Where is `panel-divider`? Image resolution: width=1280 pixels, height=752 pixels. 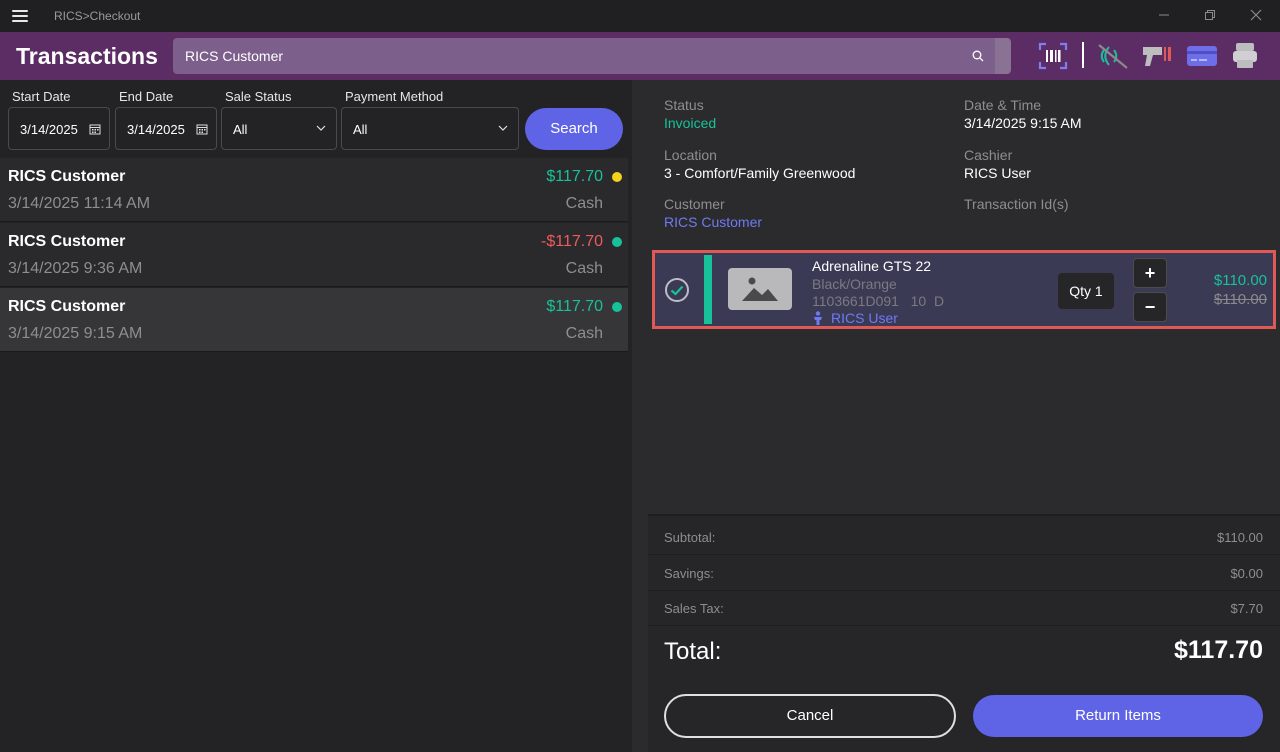 panel-divider is located at coordinates (640, 416).